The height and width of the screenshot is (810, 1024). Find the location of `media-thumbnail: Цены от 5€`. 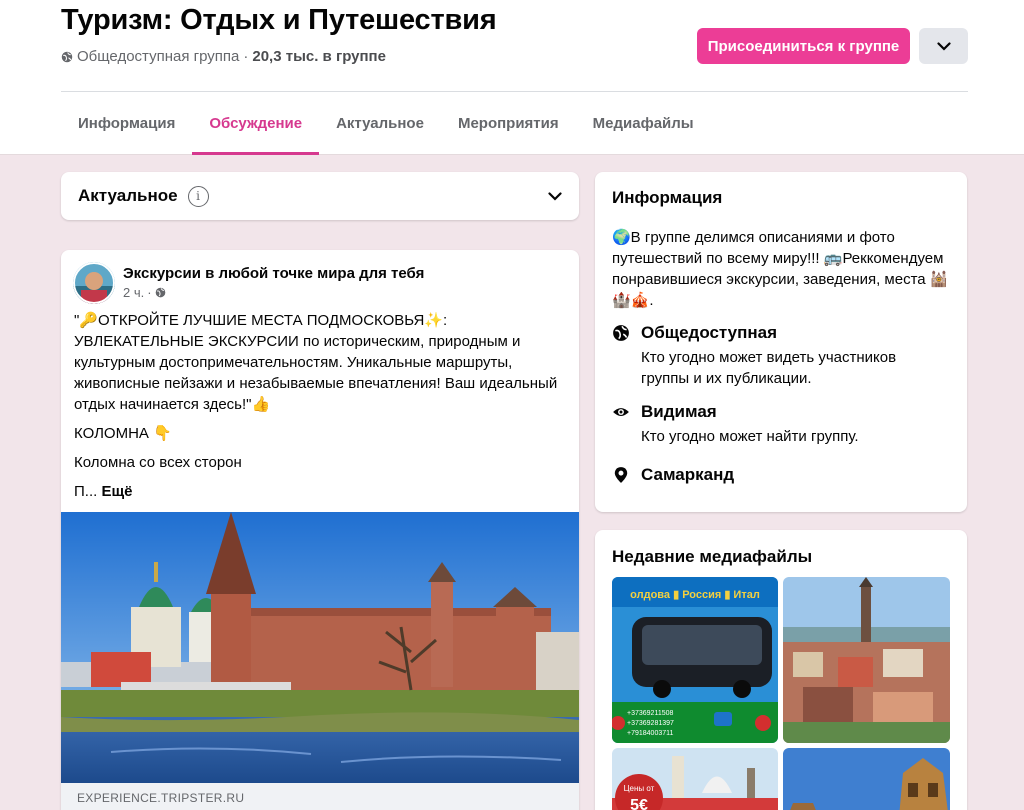

media-thumbnail: Цены от 5€ is located at coordinates (695, 779).